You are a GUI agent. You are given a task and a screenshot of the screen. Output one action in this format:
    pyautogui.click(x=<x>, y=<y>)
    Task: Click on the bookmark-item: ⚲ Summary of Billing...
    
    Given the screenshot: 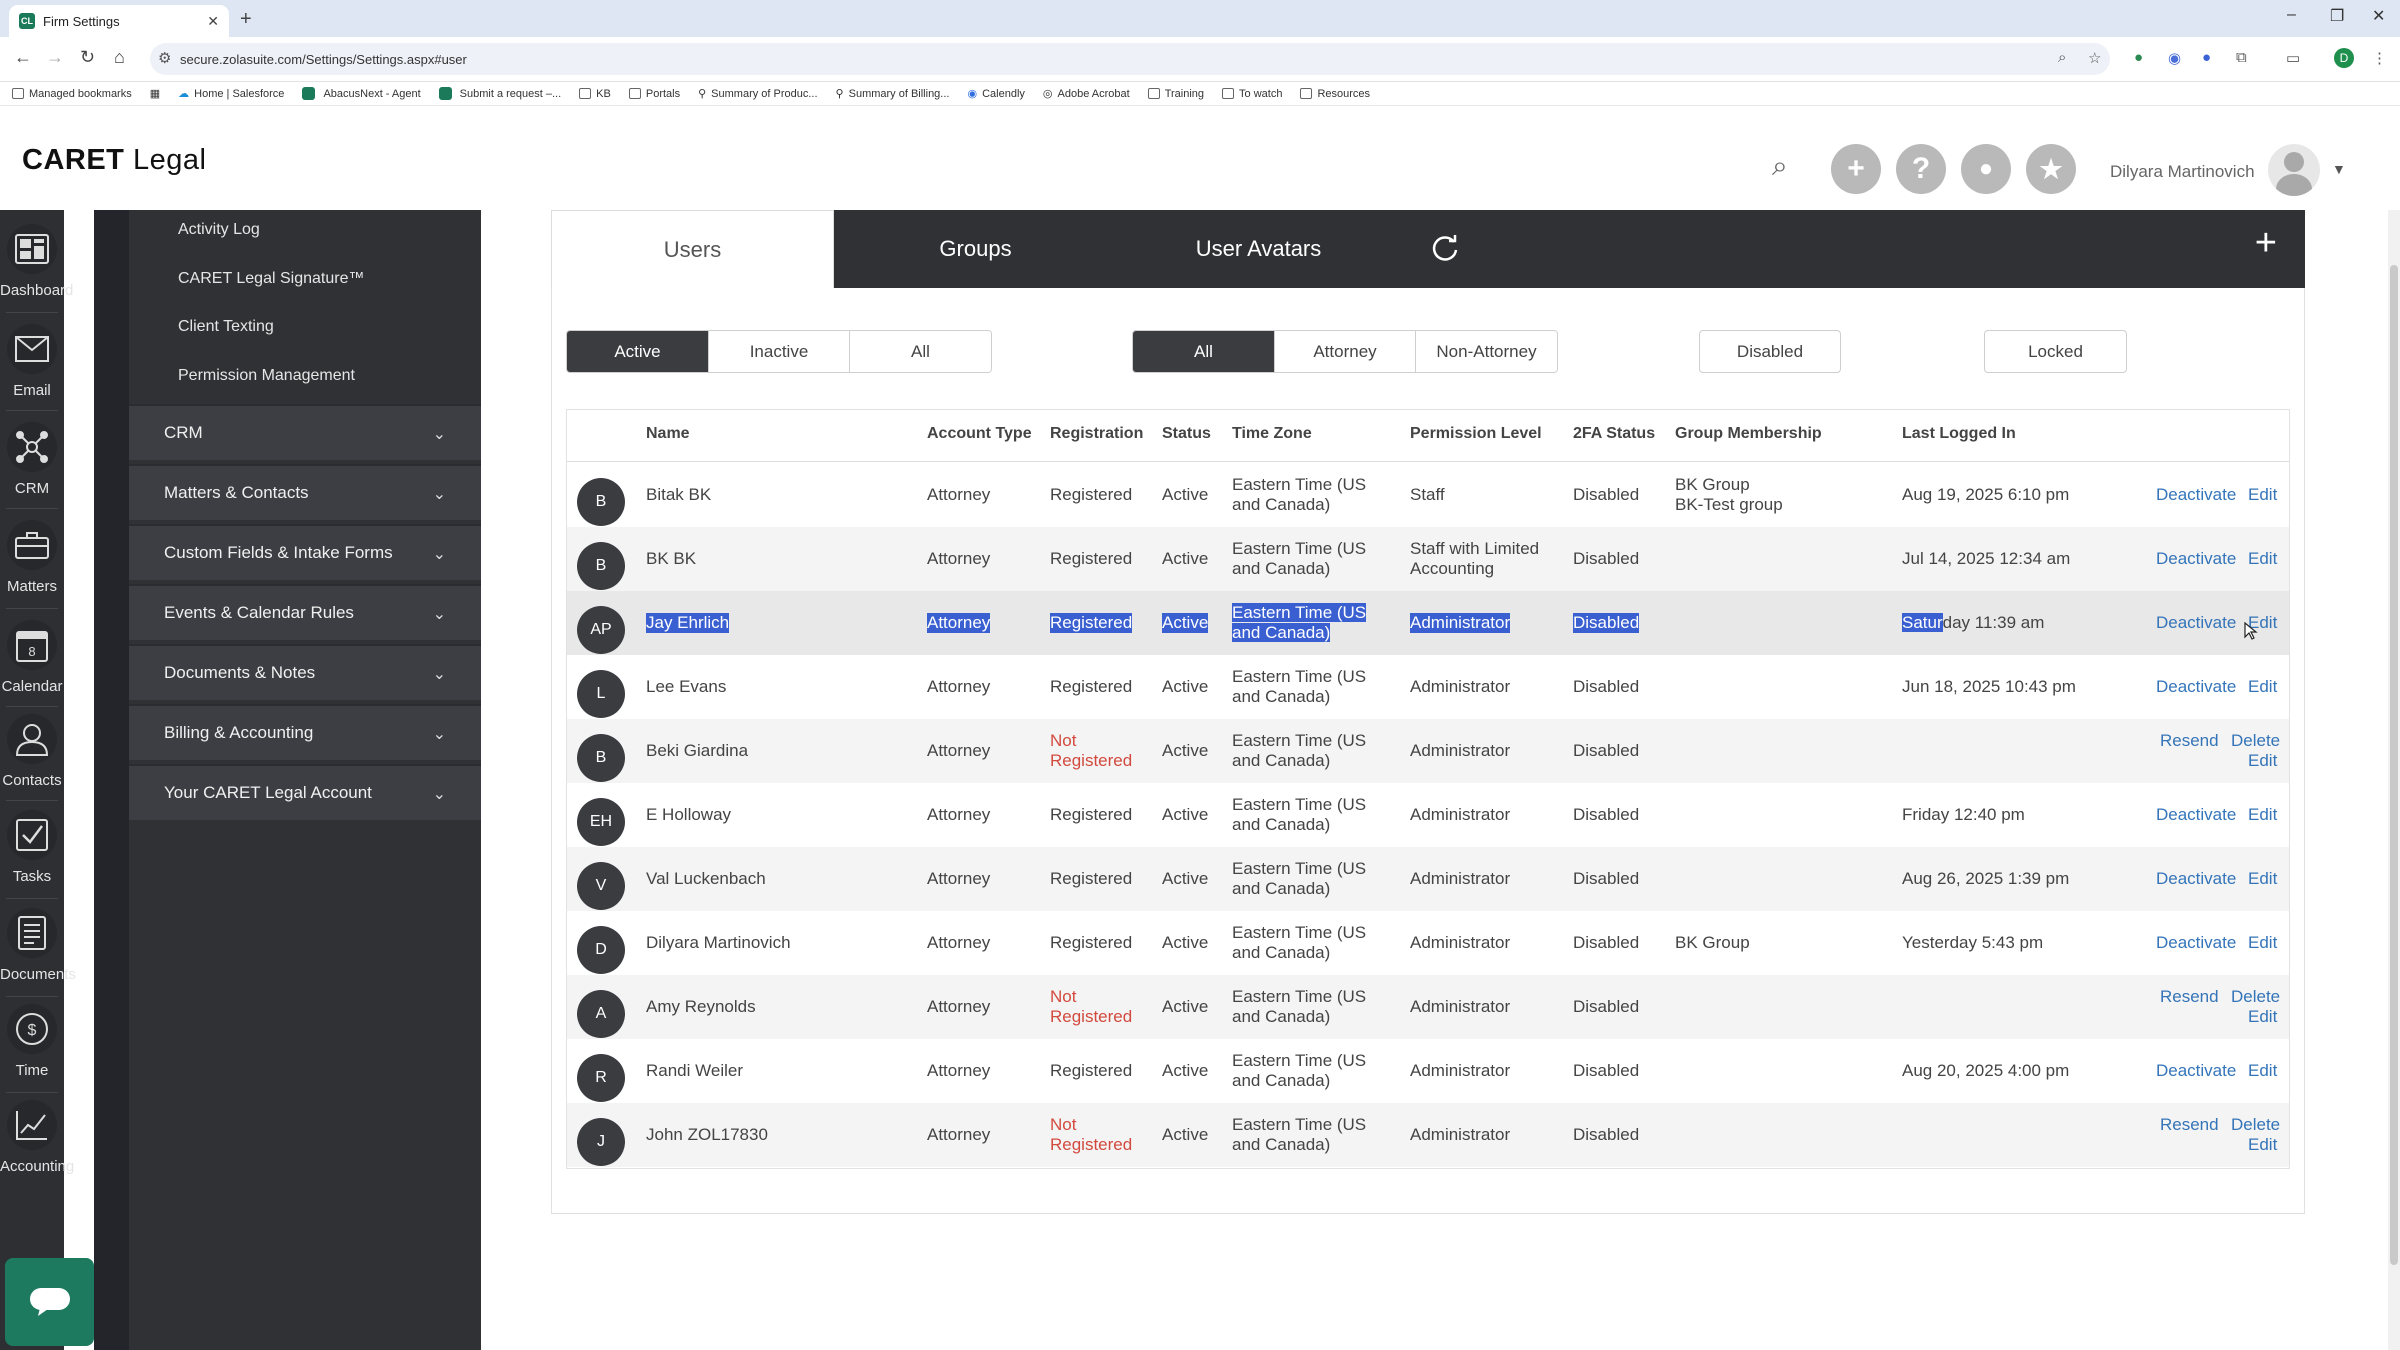 What is the action you would take?
    pyautogui.click(x=893, y=94)
    